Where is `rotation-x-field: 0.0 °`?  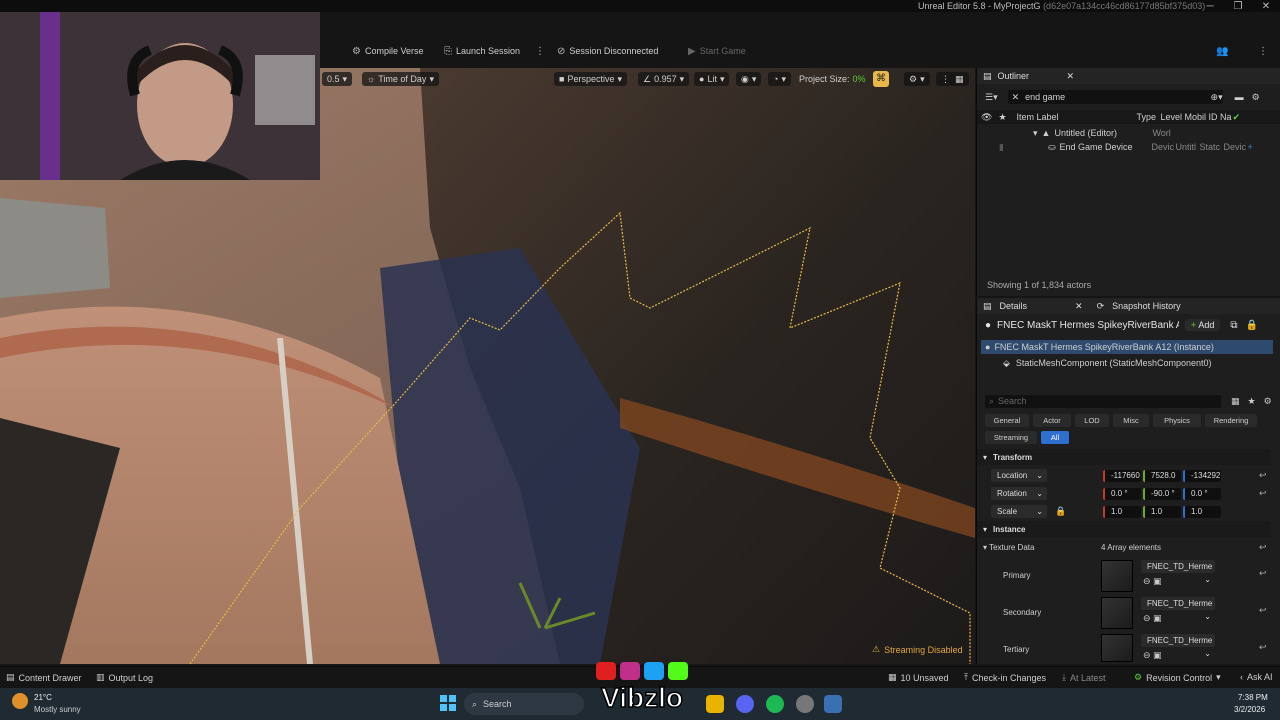
rotation-x-field: 0.0 ° is located at coordinates (1122, 494).